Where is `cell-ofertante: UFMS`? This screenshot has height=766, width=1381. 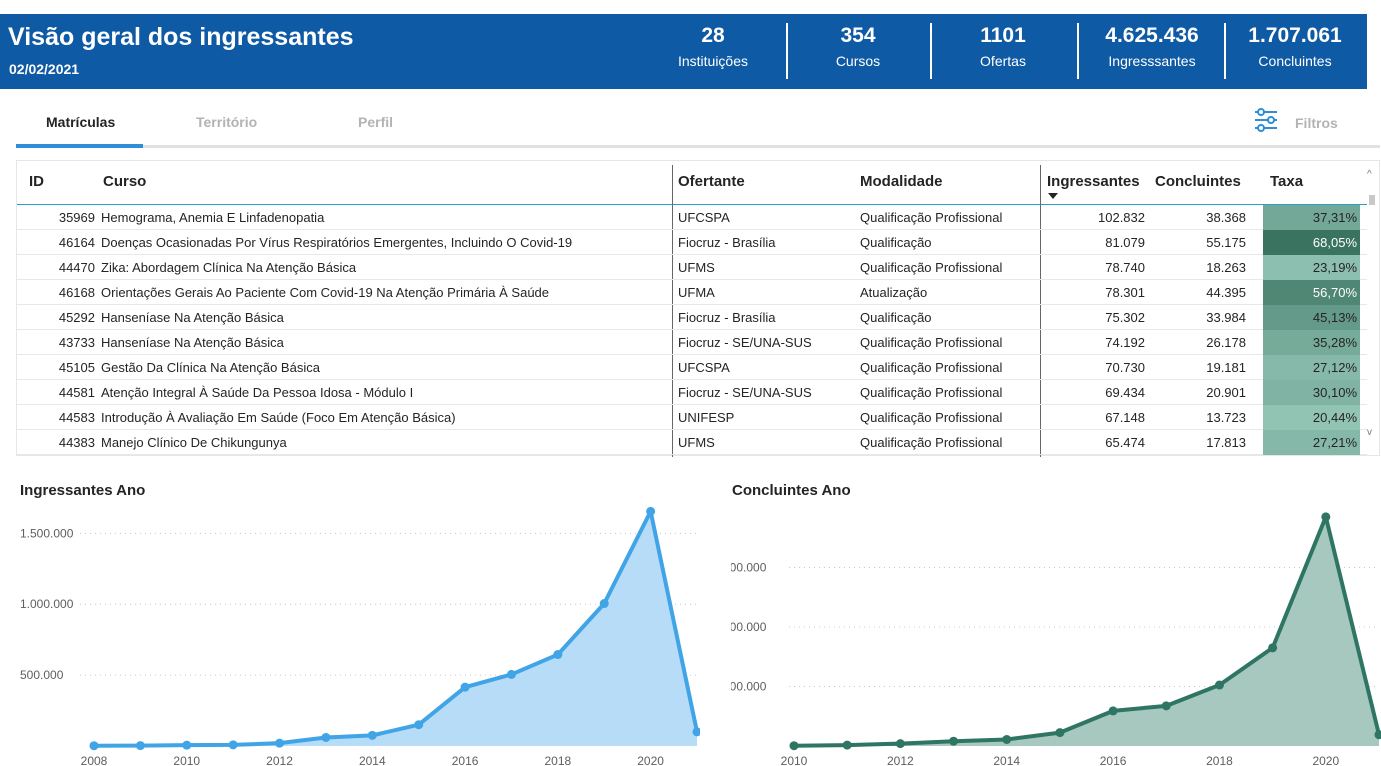
cell-ofertante: UFMS is located at coordinates (696, 442).